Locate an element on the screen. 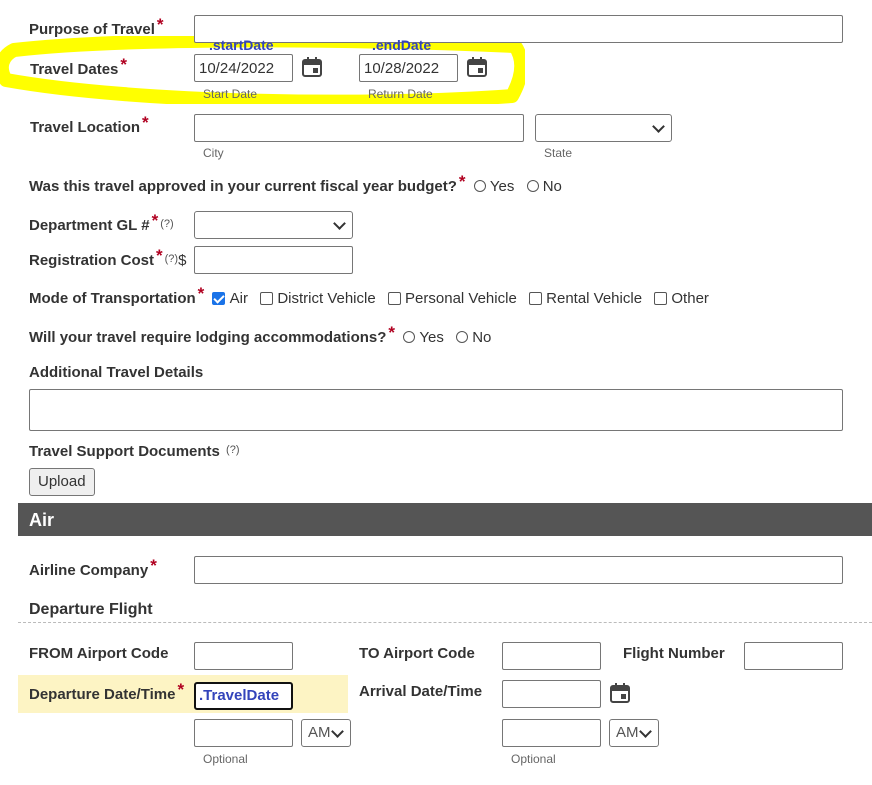  city-input is located at coordinates (359, 128).